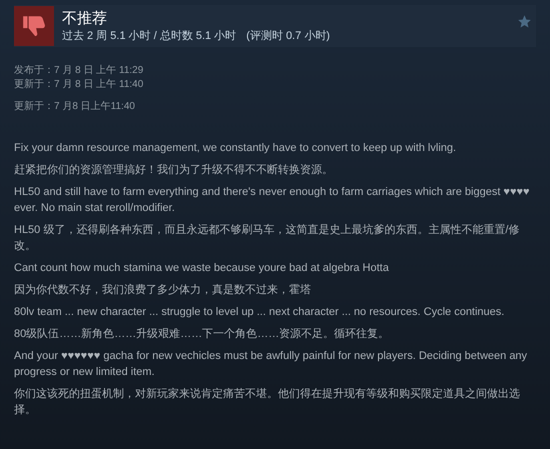  What do you see at coordinates (267, 402) in the screenshot?
I see `review-paragraph: 你们这该死的扭蛋机制，对新玩家来说肯定痛苦不堪。他们得在提升现有等级和购买限定道具之间做出选择。` at bounding box center [267, 402].